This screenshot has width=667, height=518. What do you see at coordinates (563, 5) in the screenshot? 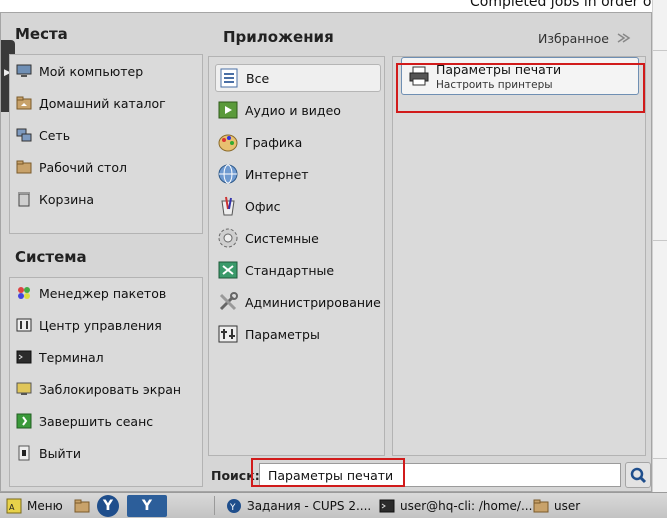
I see `background-window-text: Completed jobs in order of` at bounding box center [563, 5].